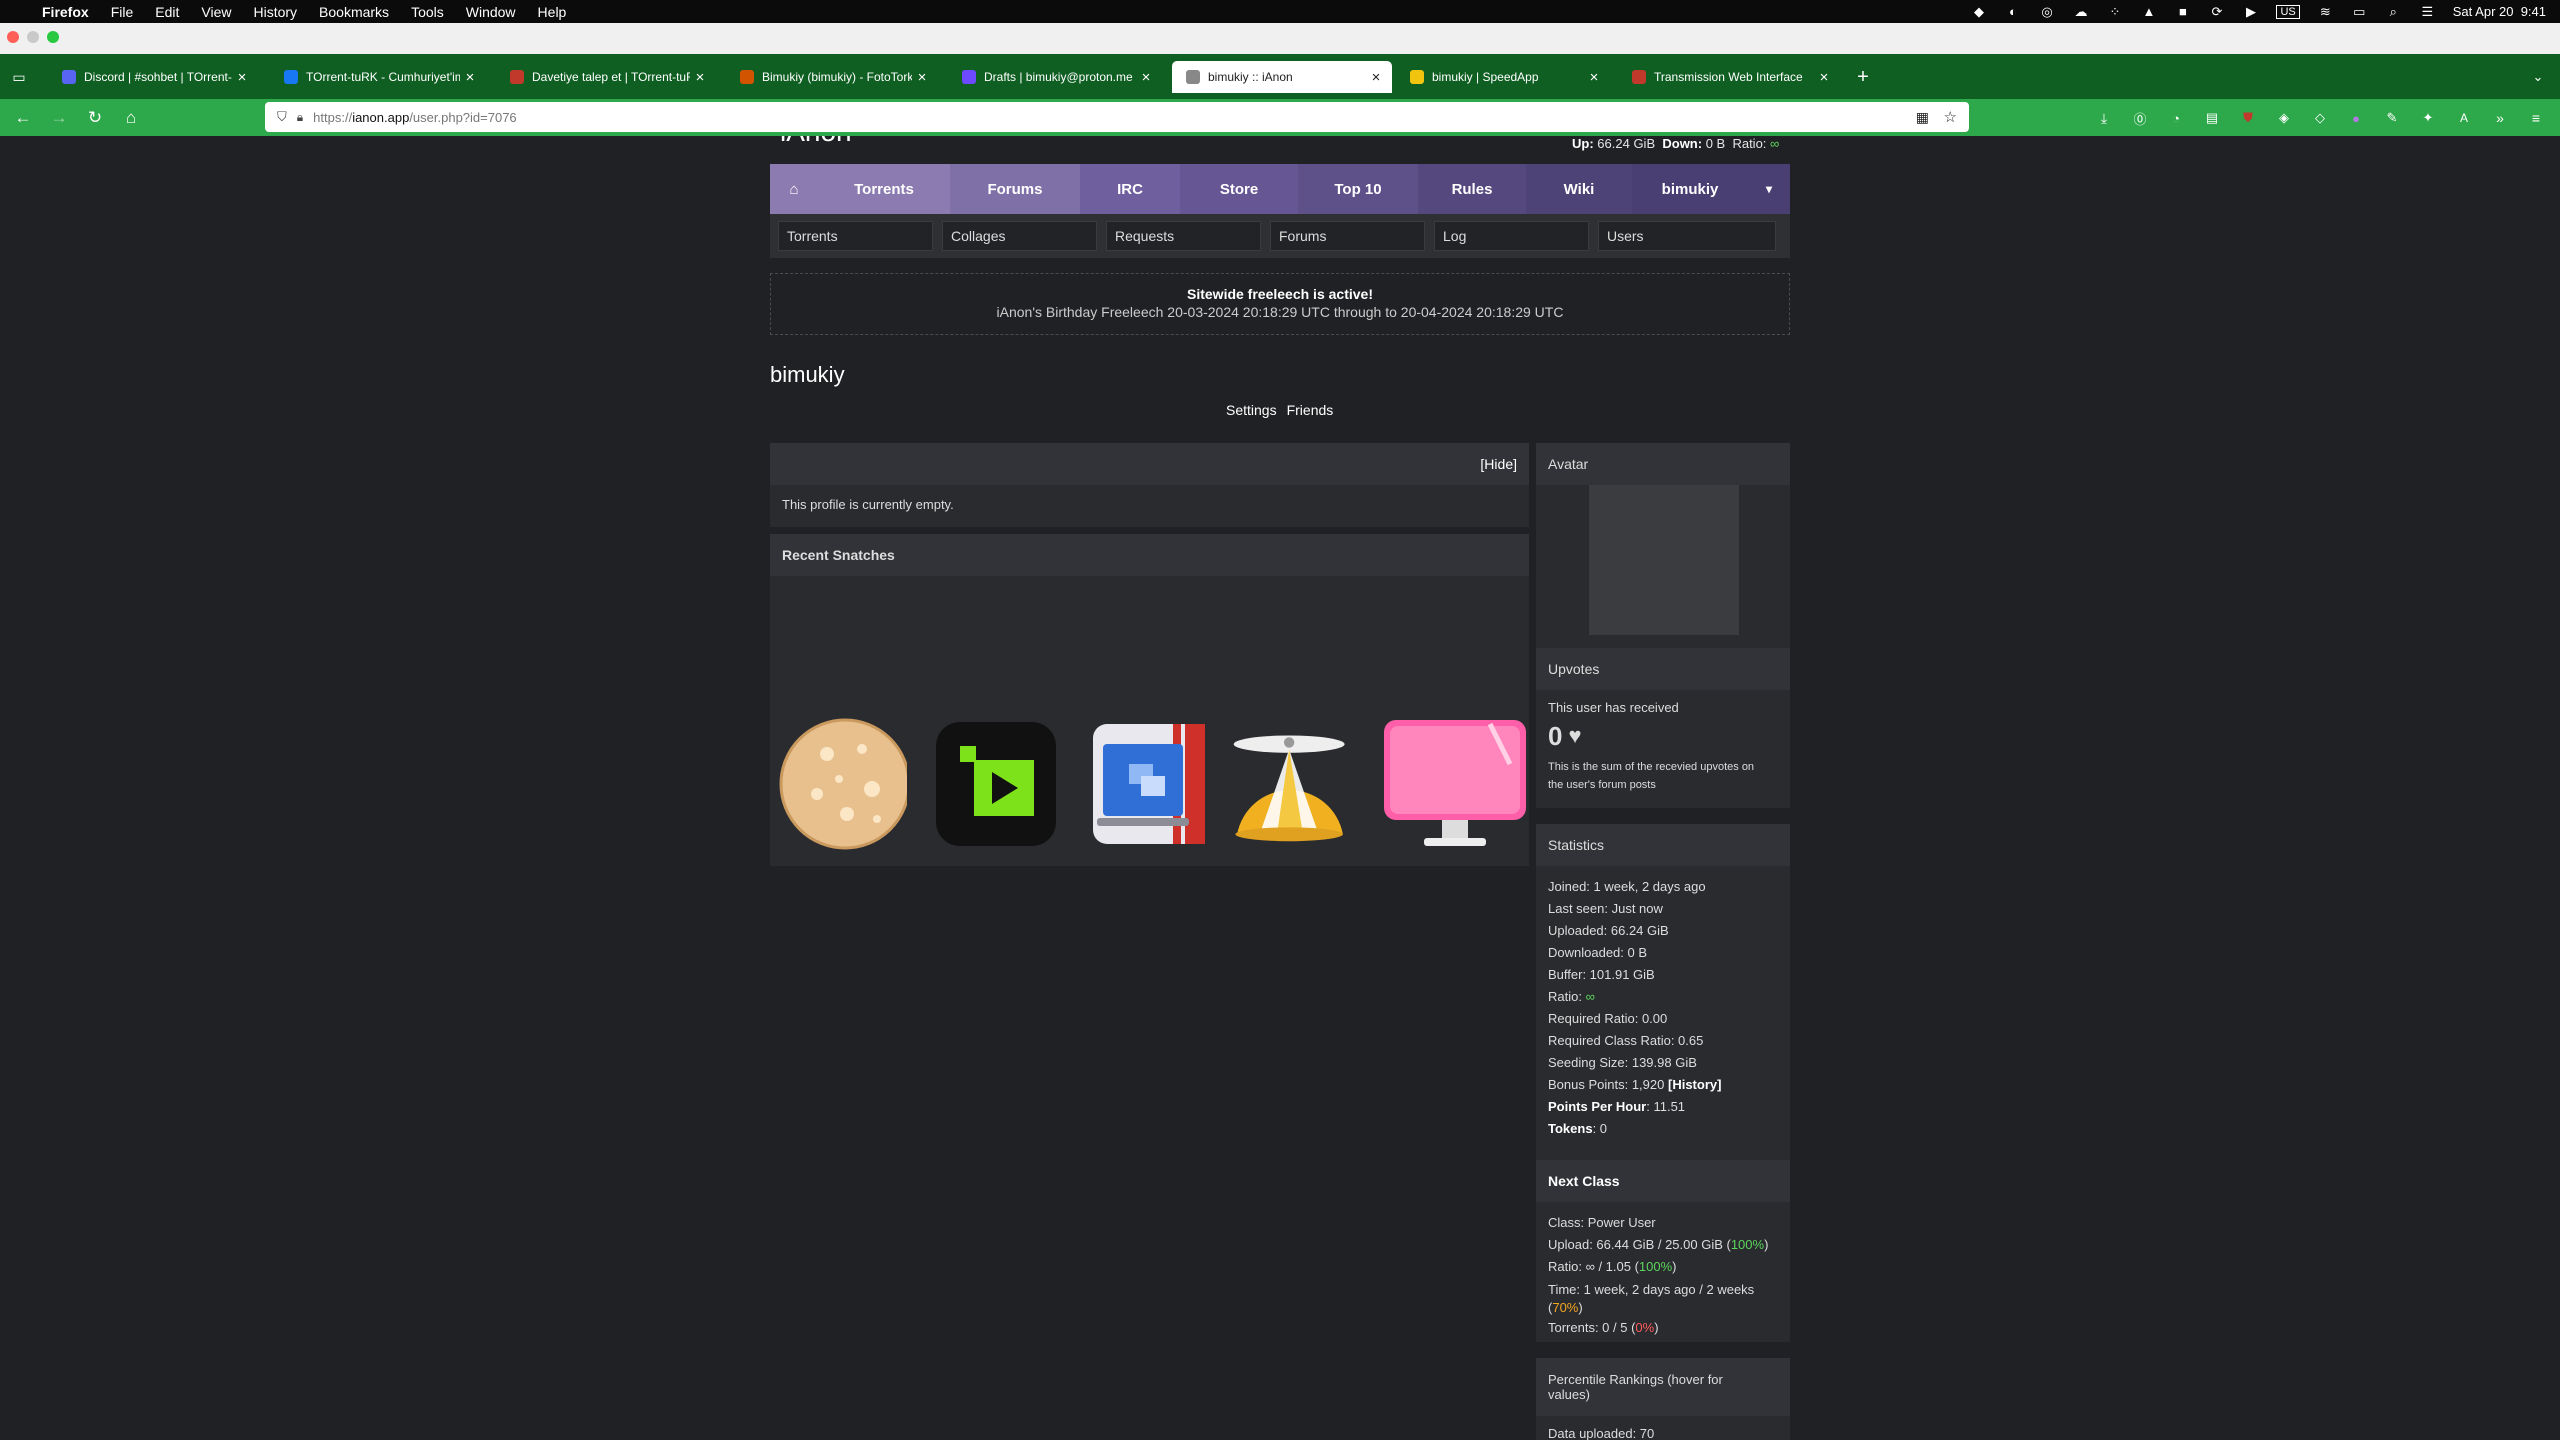 The width and height of the screenshot is (2560, 1440). Describe the element at coordinates (832, 77) in the screenshot. I see `browser-tab-4: Bimukiy (bimukiy) - FotoTork ×` at that location.